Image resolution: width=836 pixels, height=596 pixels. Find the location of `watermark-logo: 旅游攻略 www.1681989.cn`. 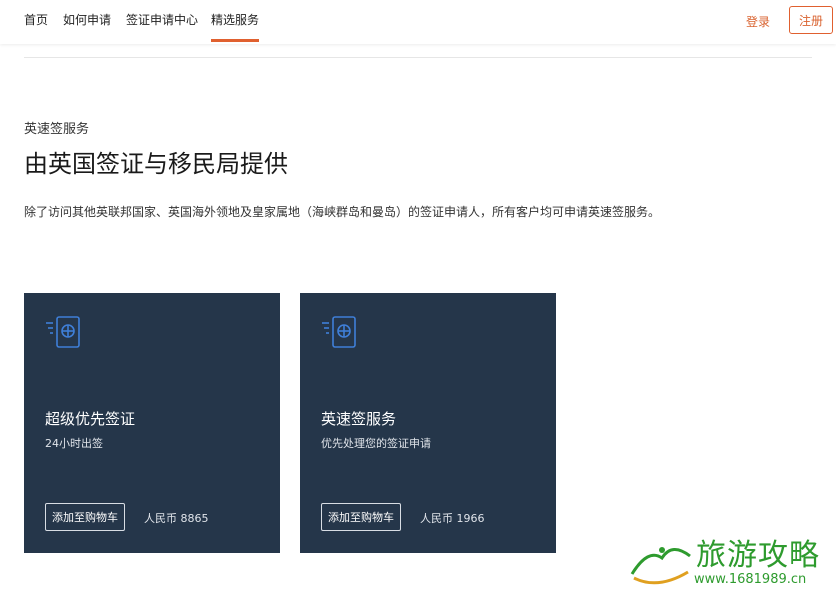

watermark-logo: 旅游攻略 www.1681989.cn is located at coordinates (728, 560).